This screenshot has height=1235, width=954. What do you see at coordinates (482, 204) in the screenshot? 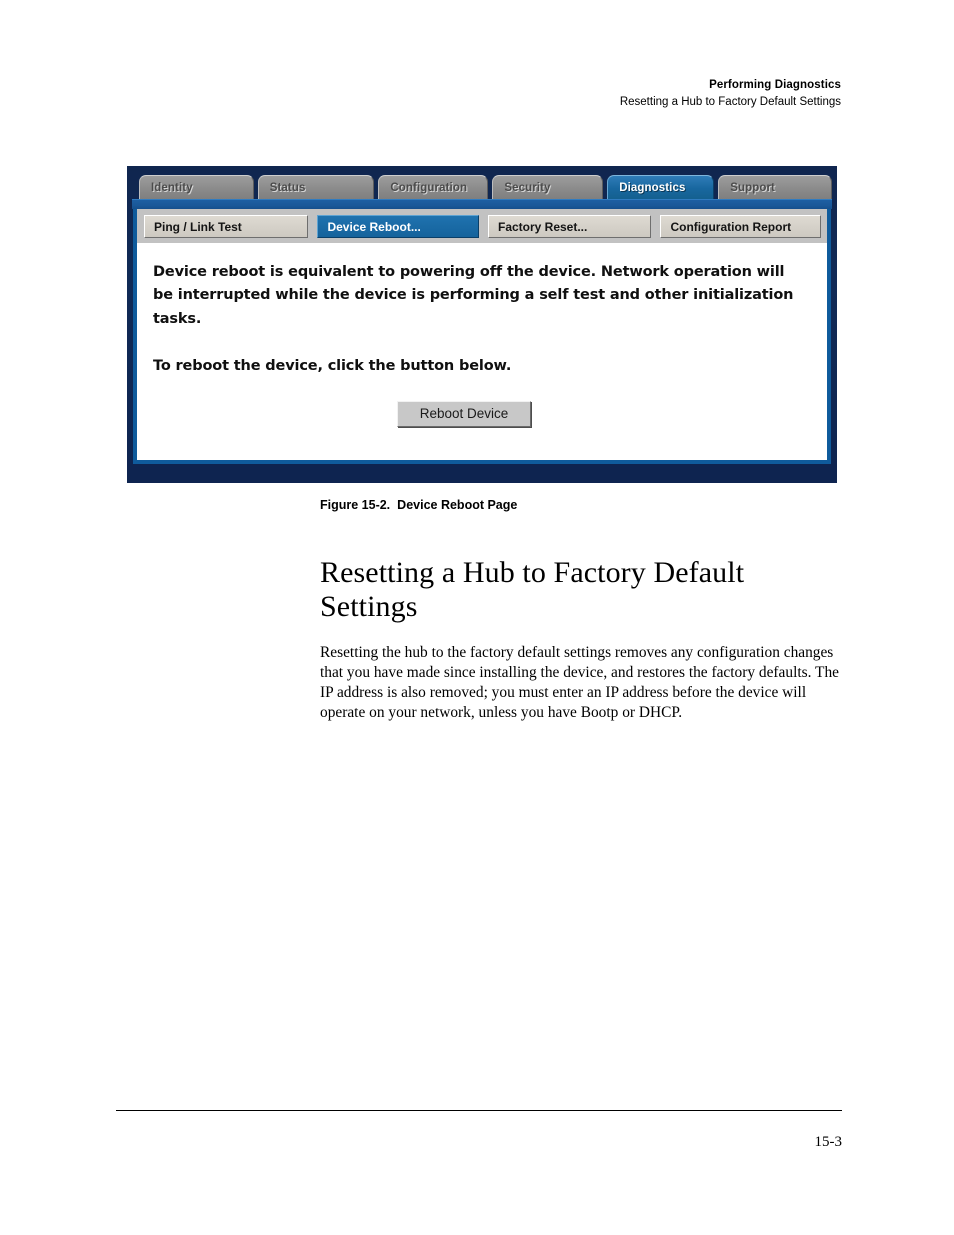
I see `tab-bar-divider` at bounding box center [482, 204].